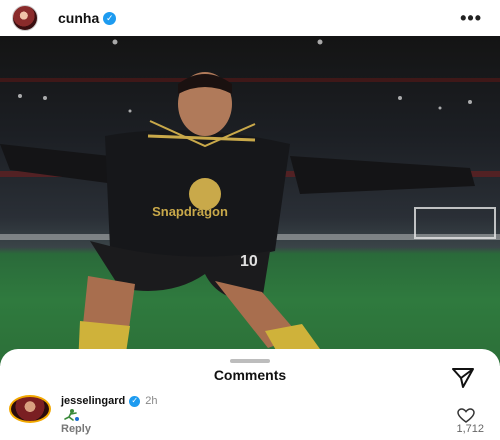  What do you see at coordinates (71, 415) in the screenshot?
I see `football-kick-emoji-icon` at bounding box center [71, 415].